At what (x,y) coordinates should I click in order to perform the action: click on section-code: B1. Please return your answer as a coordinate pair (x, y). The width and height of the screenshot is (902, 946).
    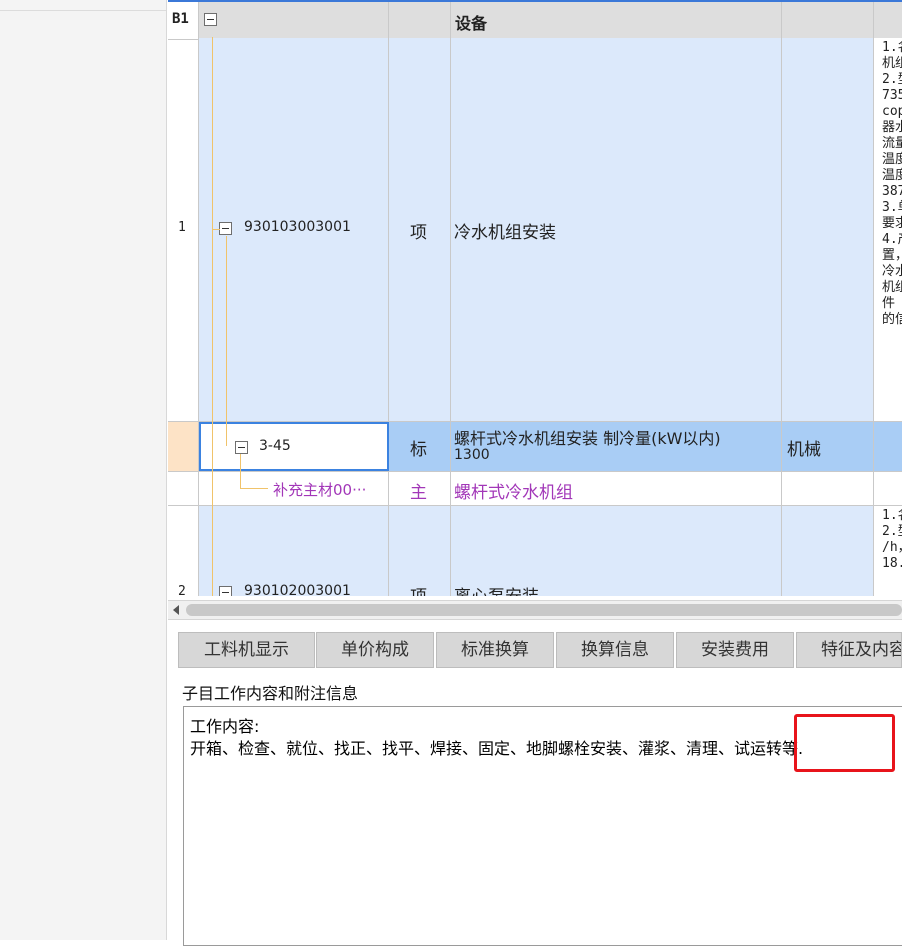
    Looking at the image, I should click on (180, 19).